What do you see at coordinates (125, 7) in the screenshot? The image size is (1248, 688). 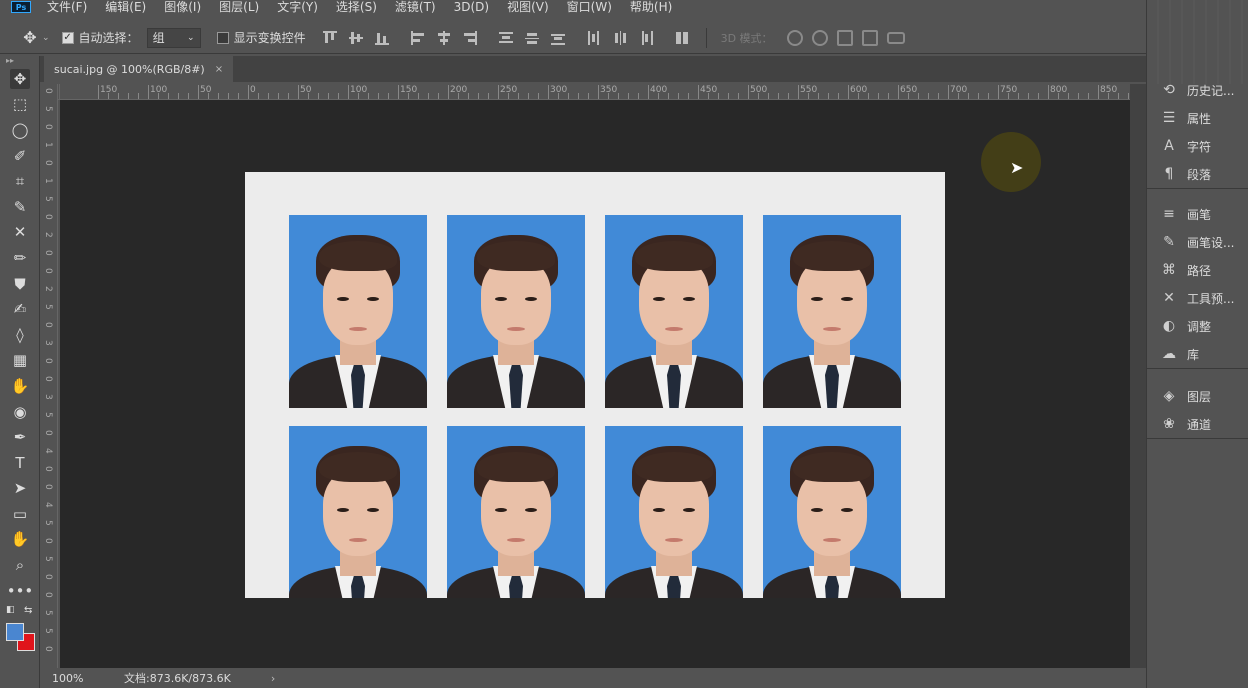 I see `menu-item: 编辑(E)` at bounding box center [125, 7].